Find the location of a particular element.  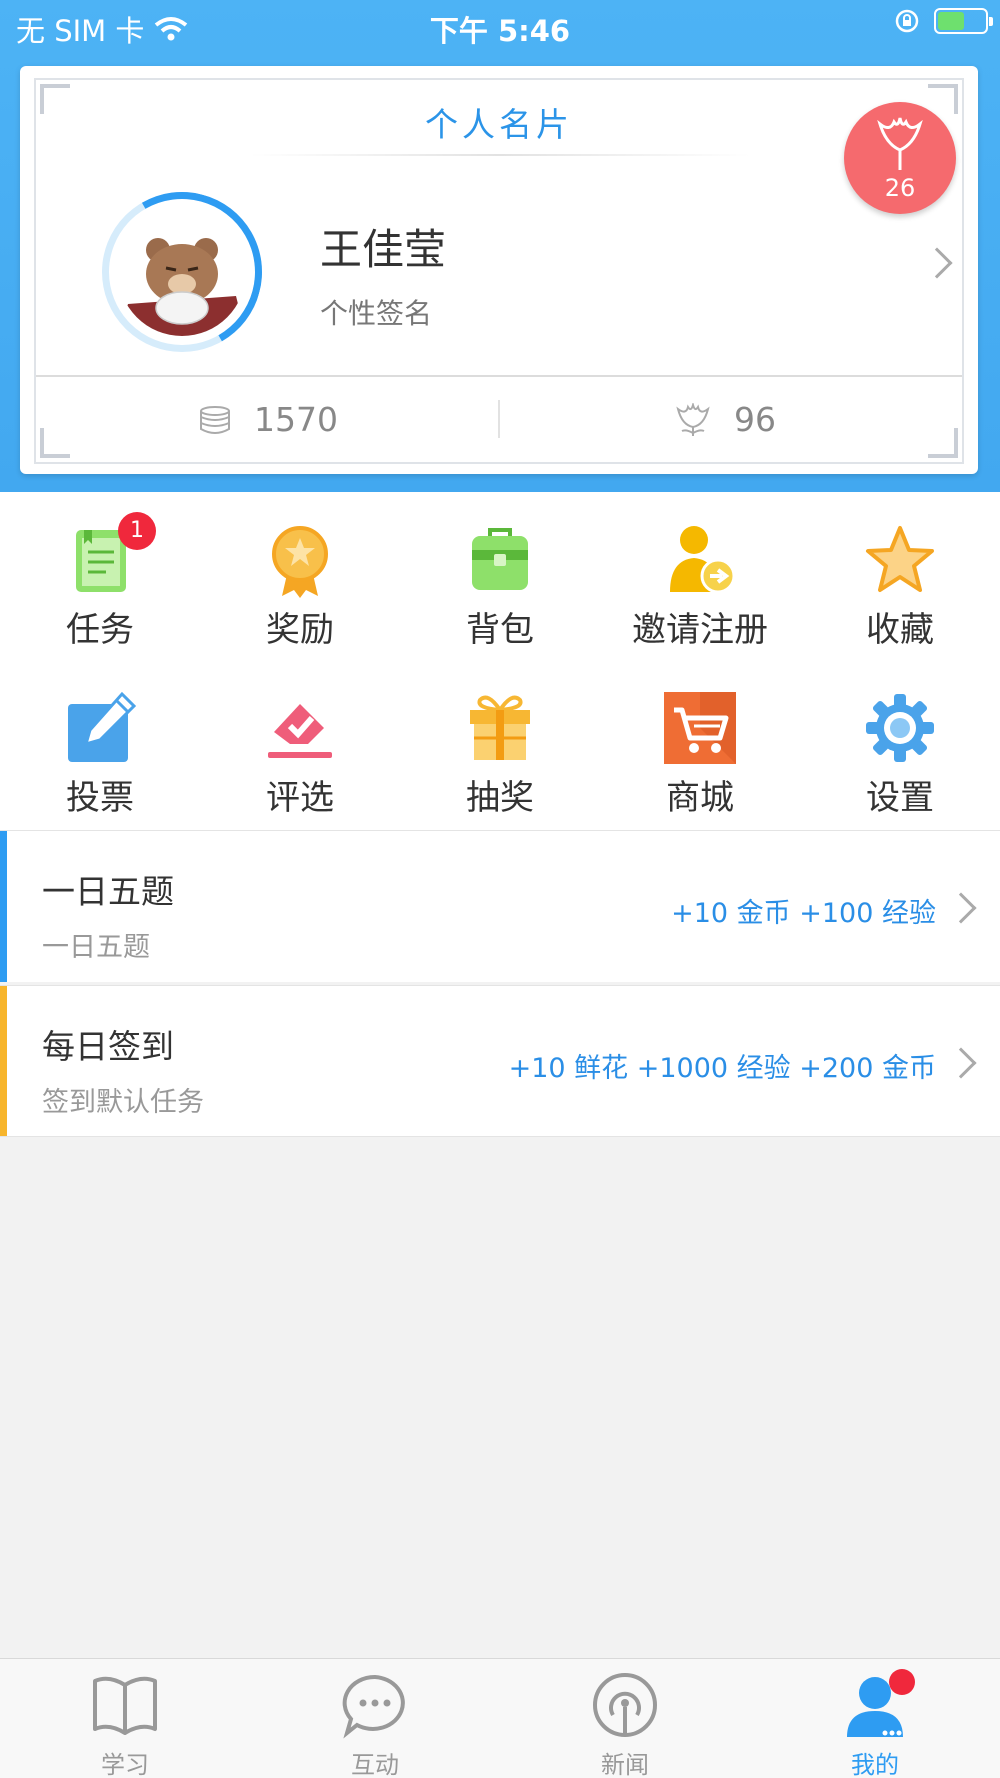

grid-item-backpack: 背包 is located at coordinates (500, 585).